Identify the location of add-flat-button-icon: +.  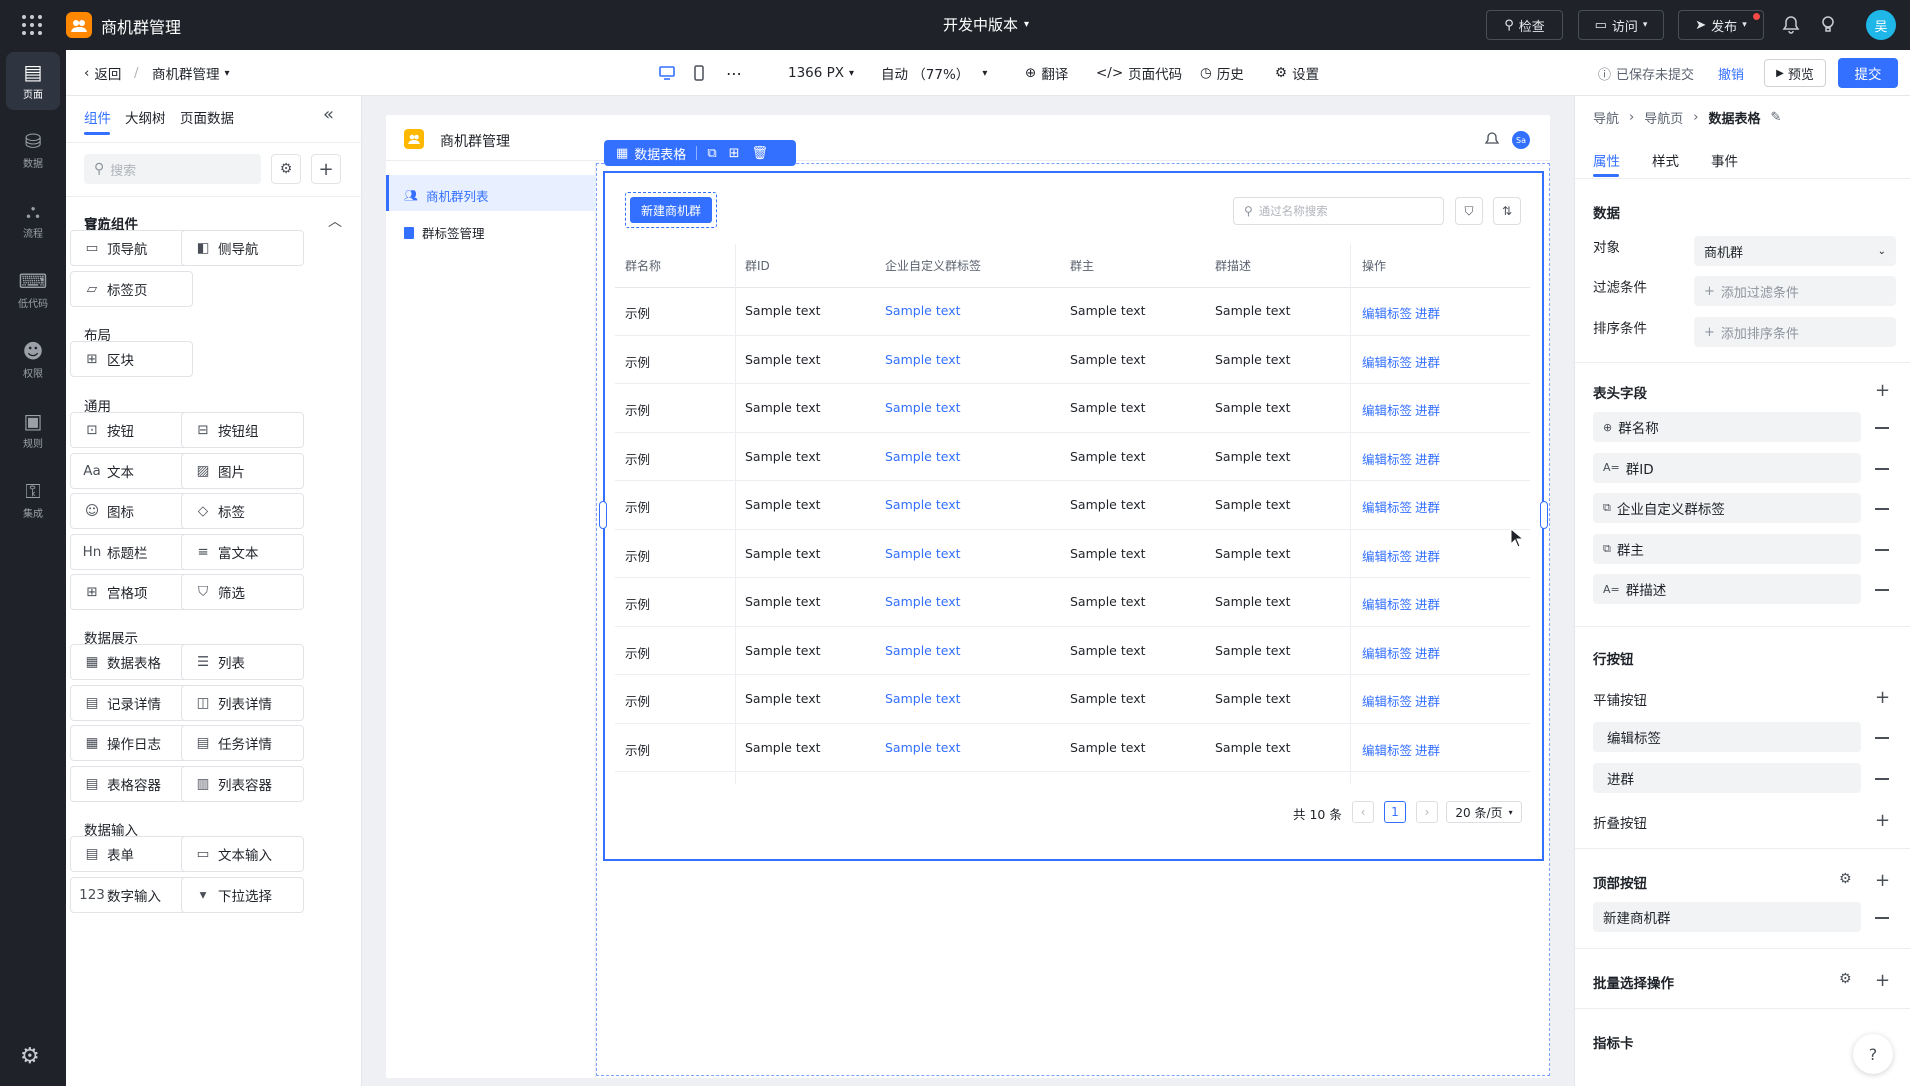
(1882, 698).